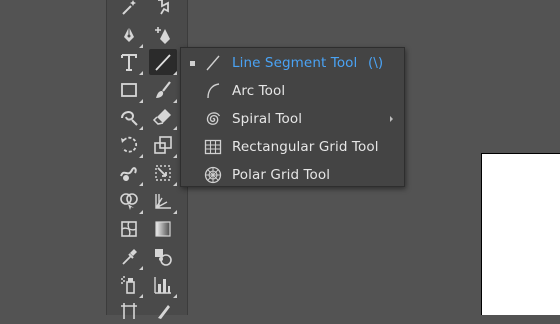 This screenshot has height=324, width=560. I want to click on type-tool, so click(129, 62).